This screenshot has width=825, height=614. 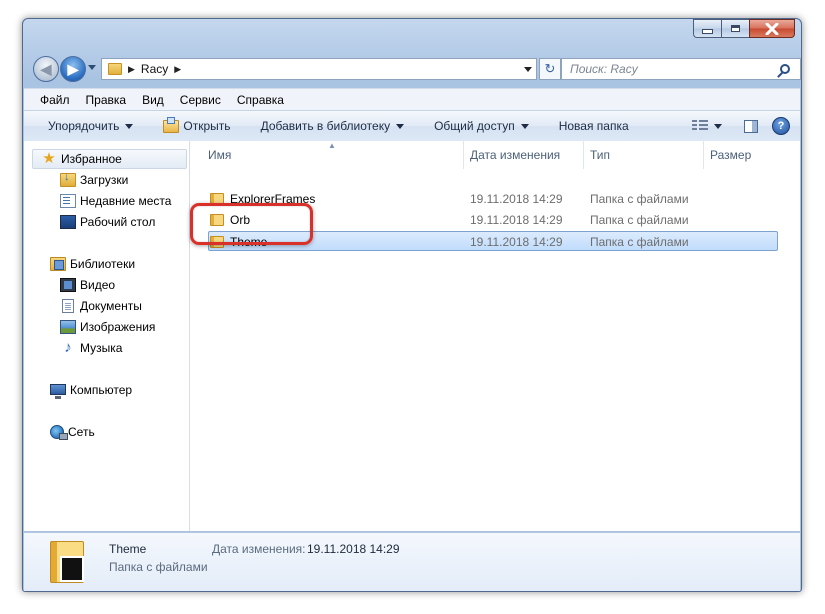 What do you see at coordinates (118, 222) in the screenshot?
I see `nav-label: Рабочий стол` at bounding box center [118, 222].